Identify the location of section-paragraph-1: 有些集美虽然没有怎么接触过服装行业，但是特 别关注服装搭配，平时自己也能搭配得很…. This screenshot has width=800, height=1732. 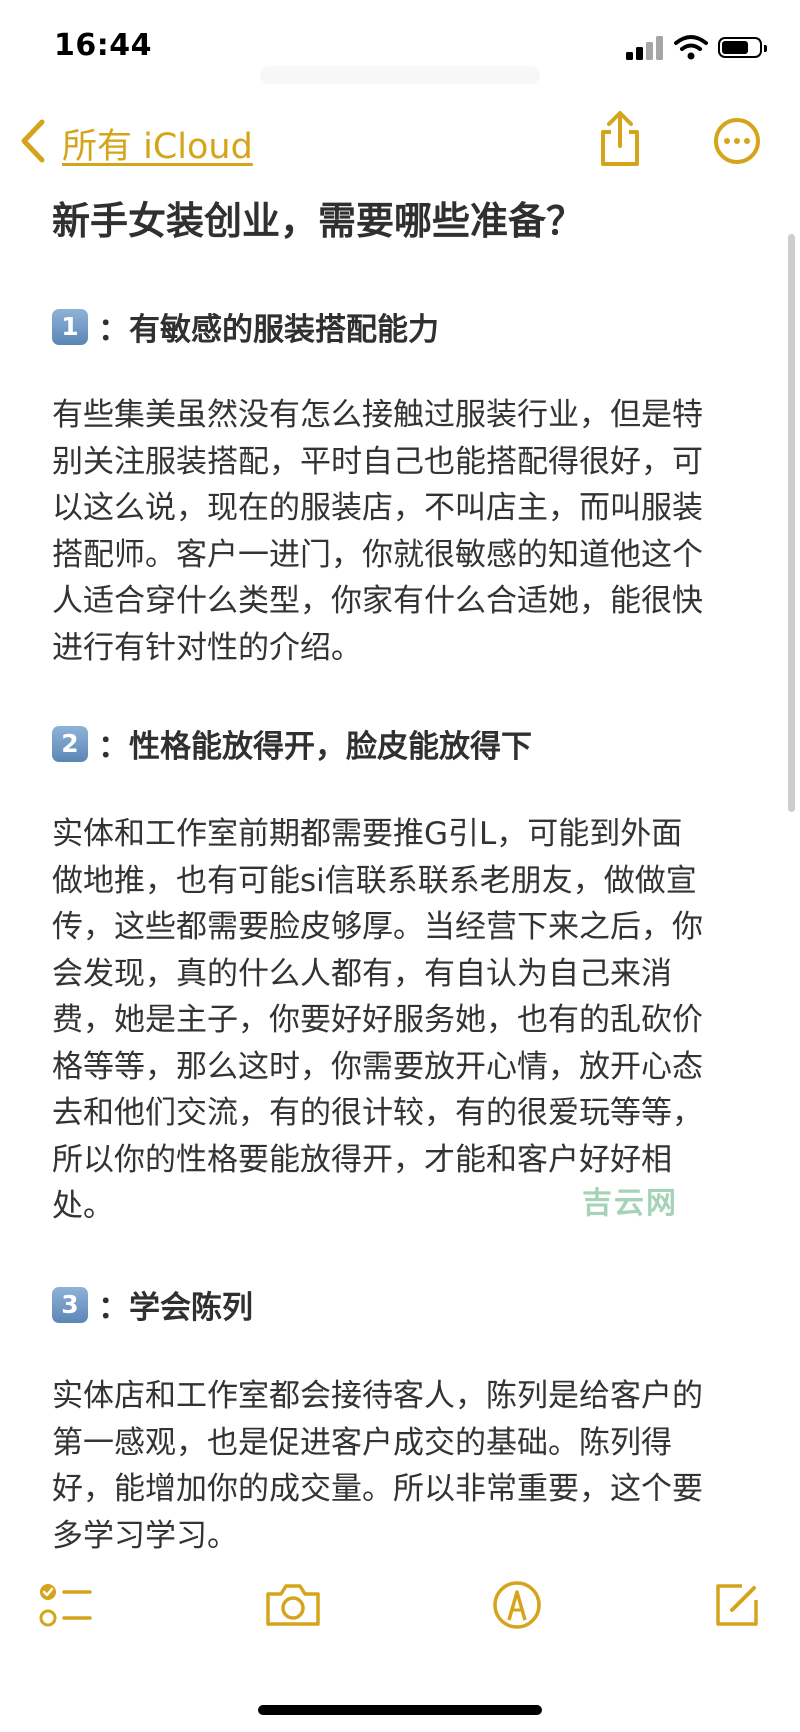
(400, 531).